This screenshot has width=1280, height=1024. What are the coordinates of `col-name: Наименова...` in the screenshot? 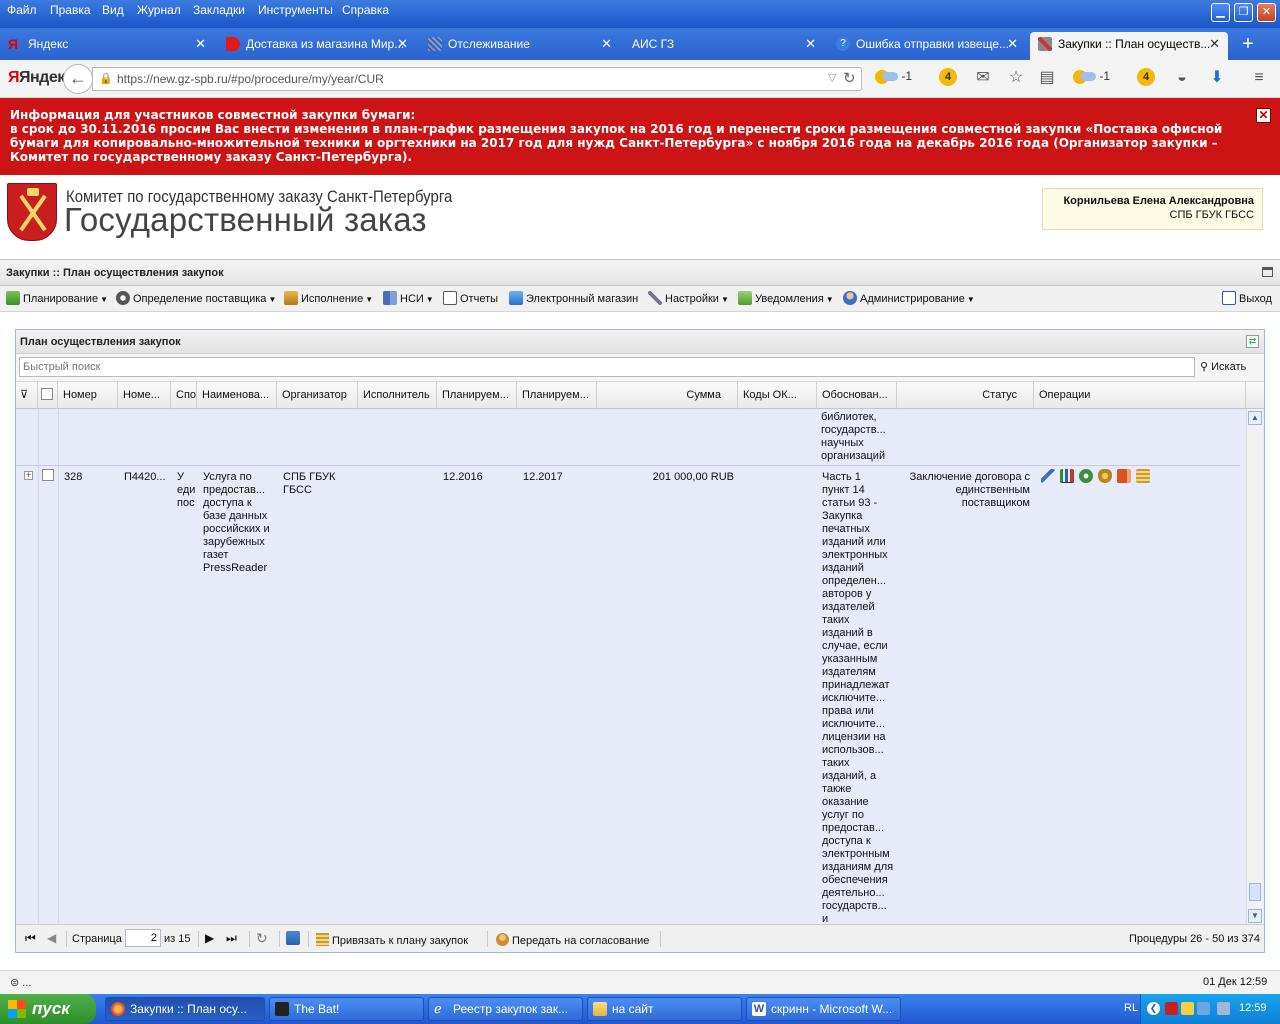 It's located at (237, 395).